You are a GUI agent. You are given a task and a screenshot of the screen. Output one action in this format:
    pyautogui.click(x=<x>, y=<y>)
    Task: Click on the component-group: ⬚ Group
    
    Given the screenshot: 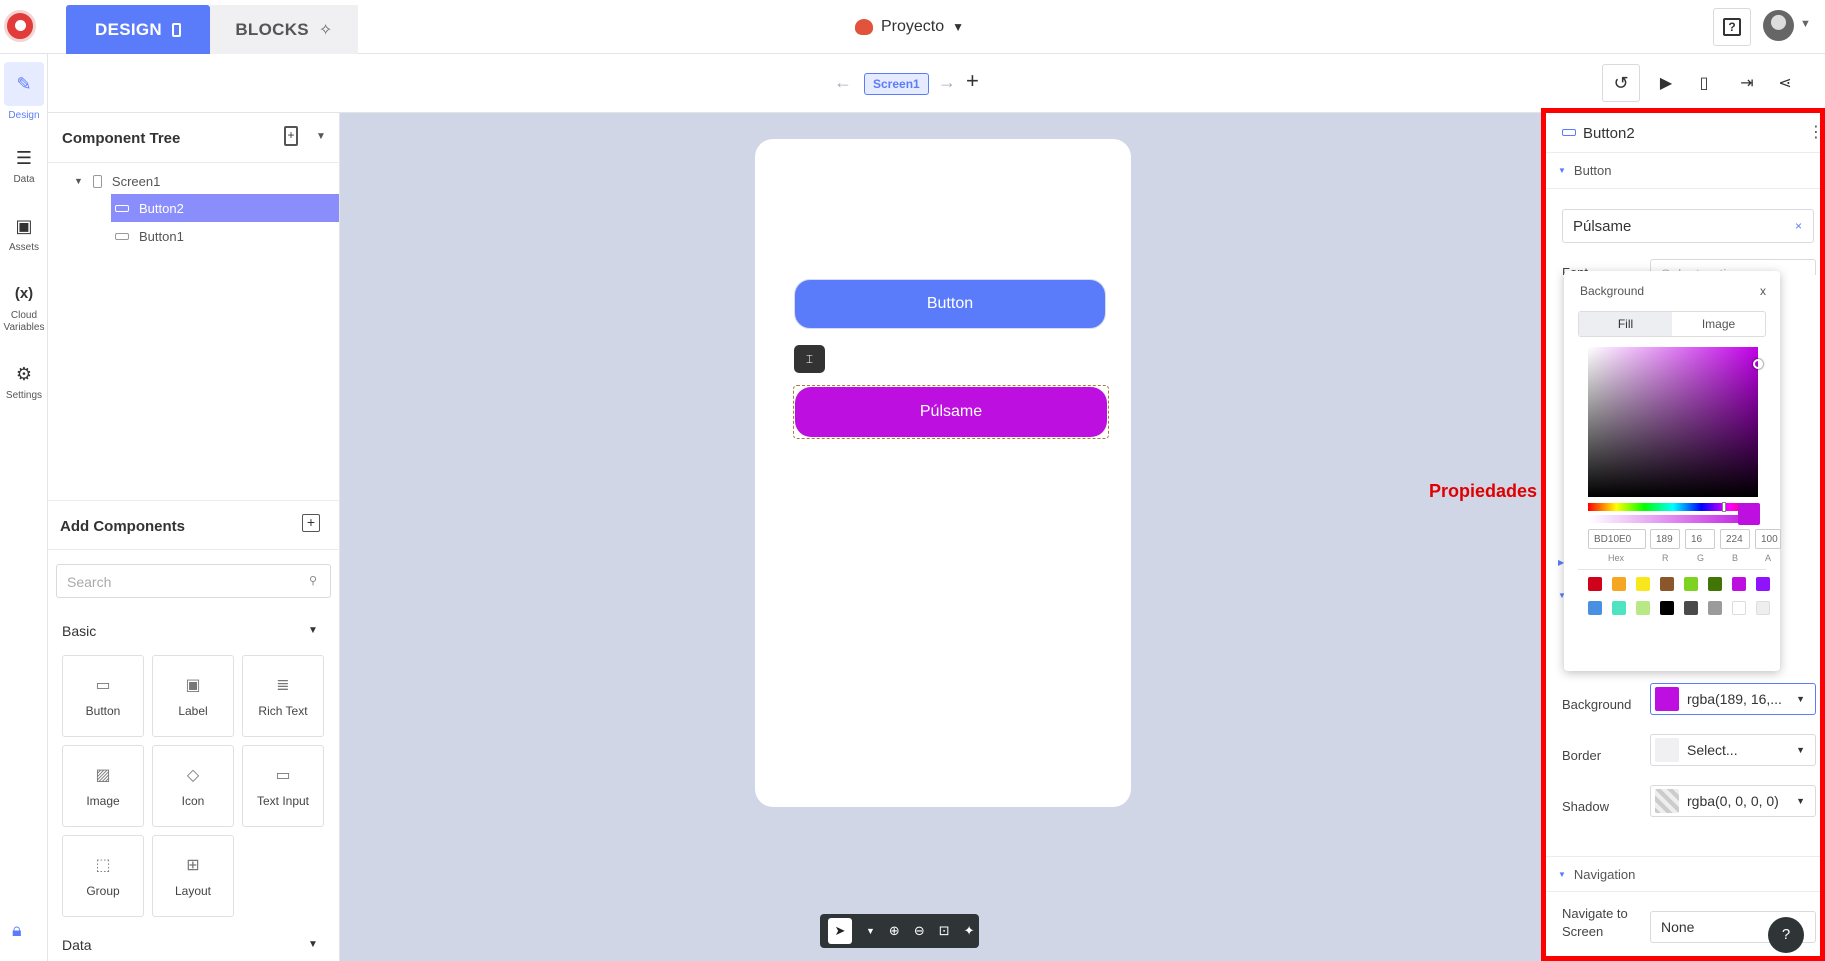 What is the action you would take?
    pyautogui.click(x=103, y=876)
    